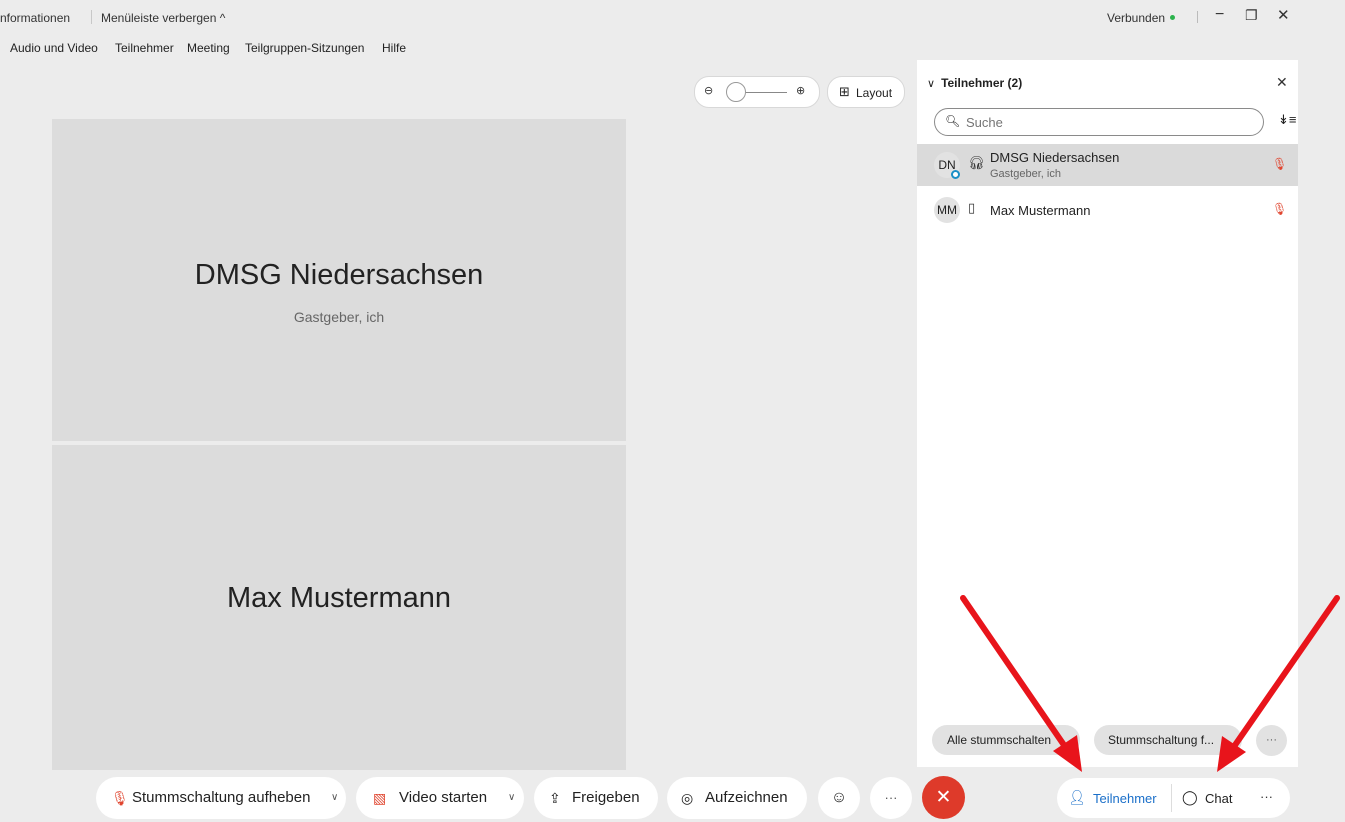  Describe the element at coordinates (1111, 122) in the screenshot. I see `search-input` at that location.